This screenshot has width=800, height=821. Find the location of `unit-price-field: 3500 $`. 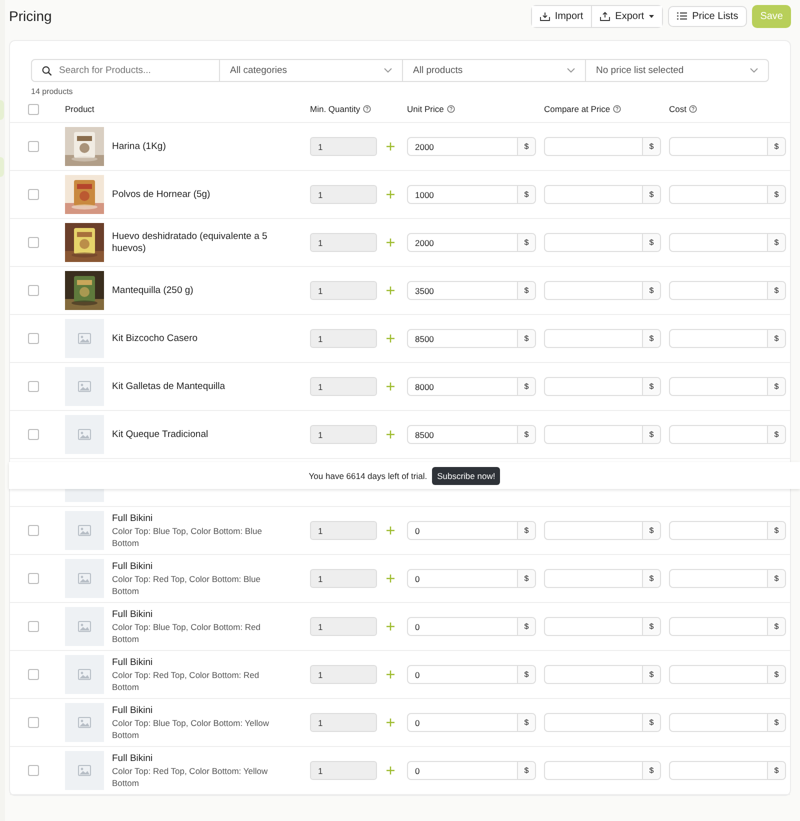

unit-price-field: 3500 $ is located at coordinates (471, 290).